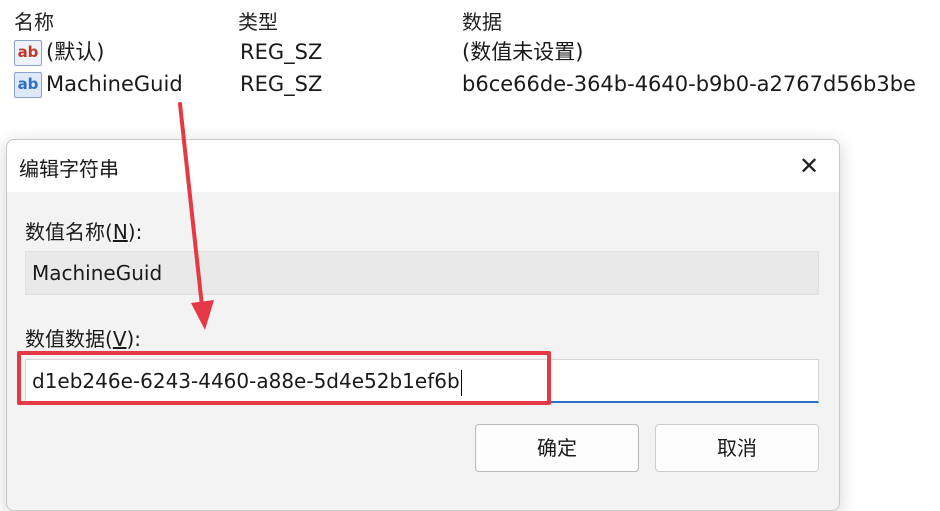  What do you see at coordinates (523, 52) in the screenshot?
I see `row-data: (数值未设置)` at bounding box center [523, 52].